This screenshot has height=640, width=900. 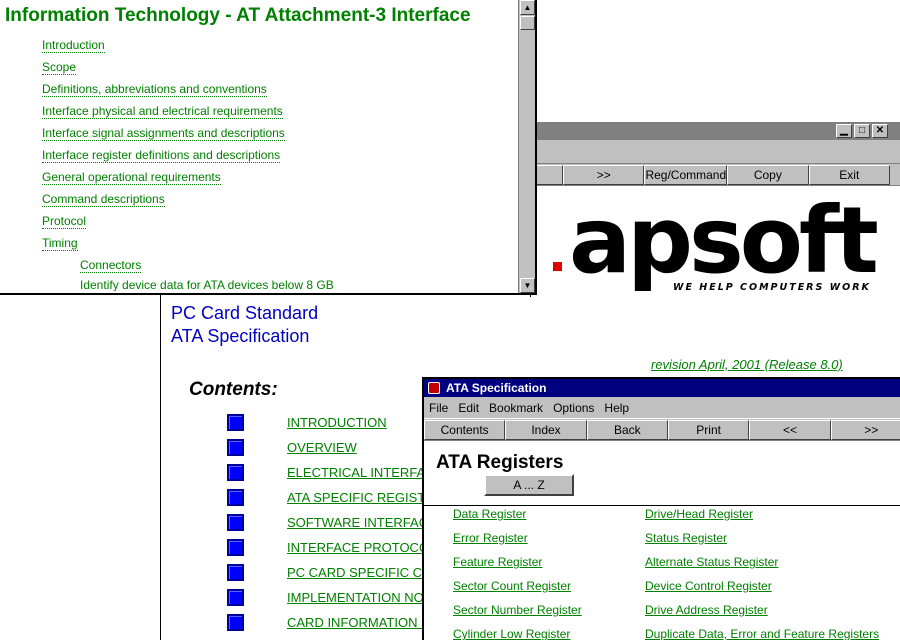 I want to click on contents-link: ELECTRICAL INTERFA, so click(x=356, y=472).